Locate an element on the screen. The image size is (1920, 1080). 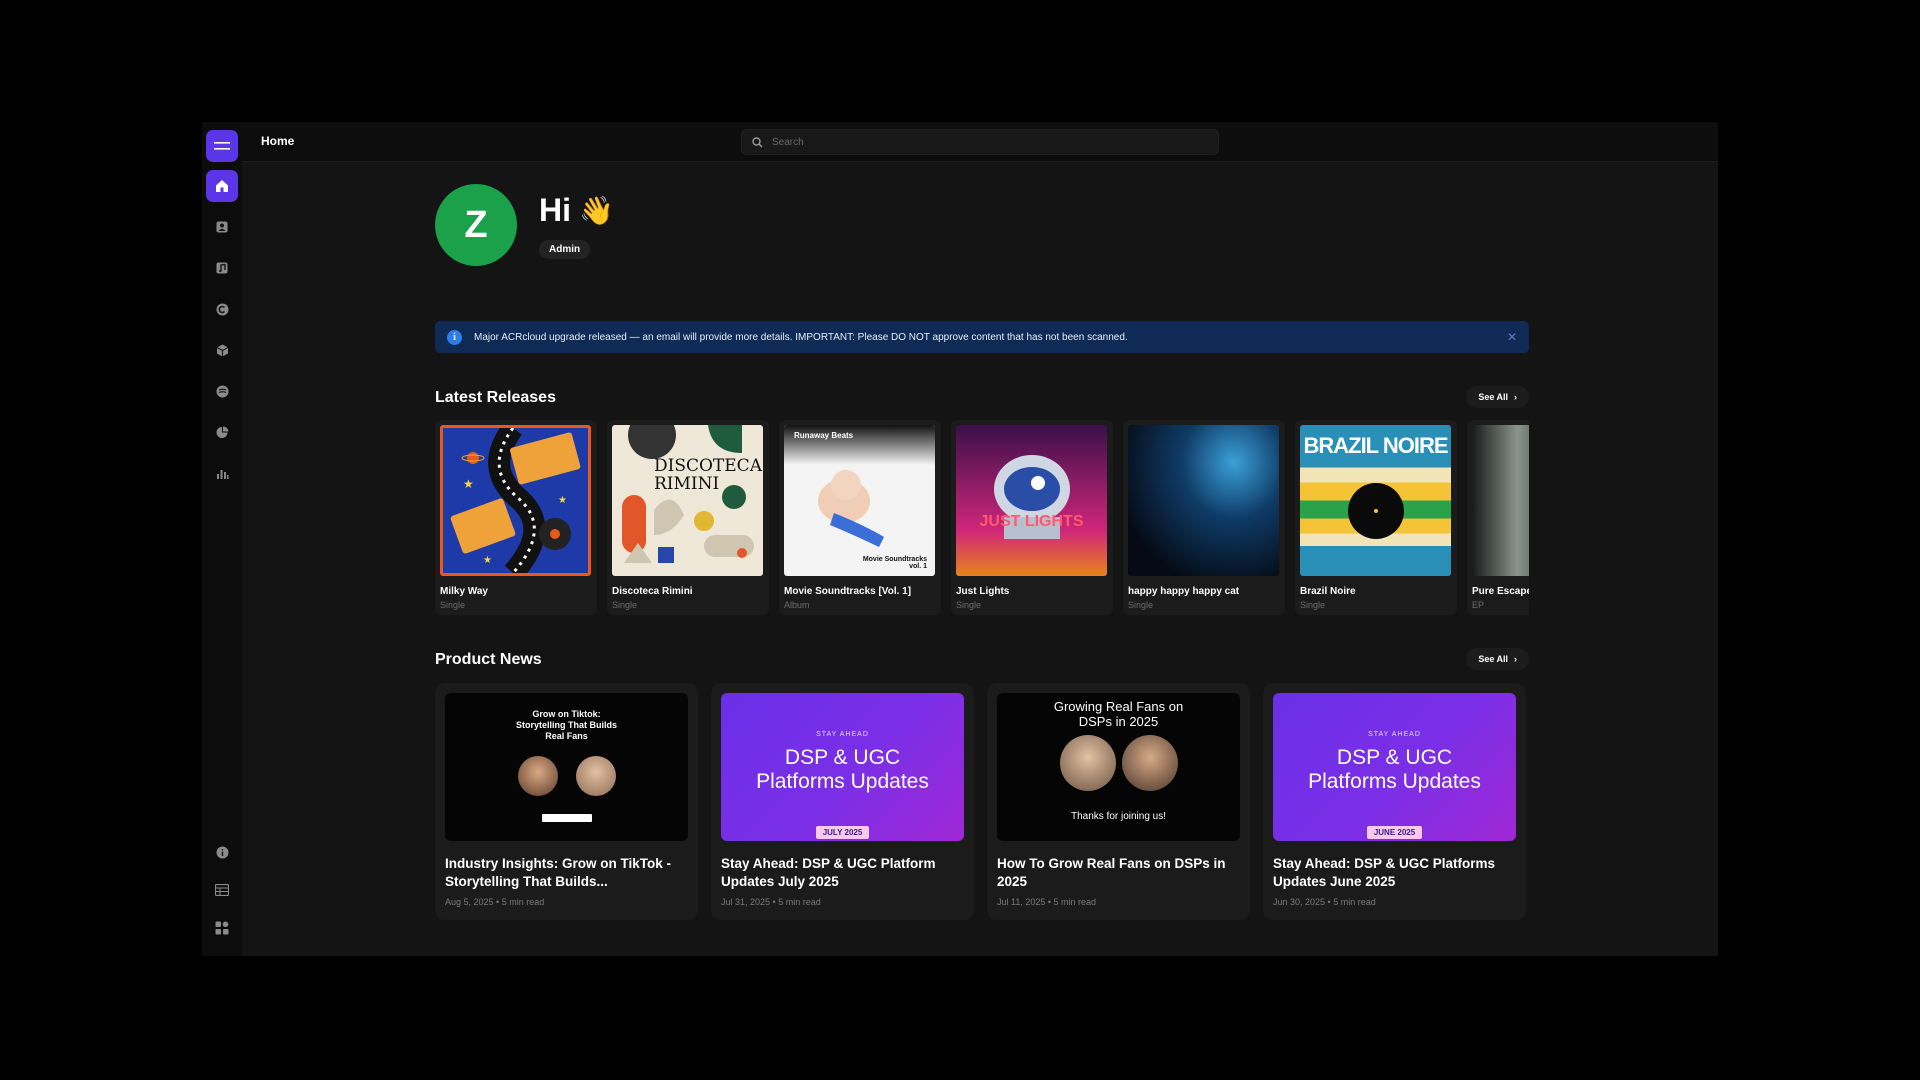
sidebar-item-apps is located at coordinates (222, 928).